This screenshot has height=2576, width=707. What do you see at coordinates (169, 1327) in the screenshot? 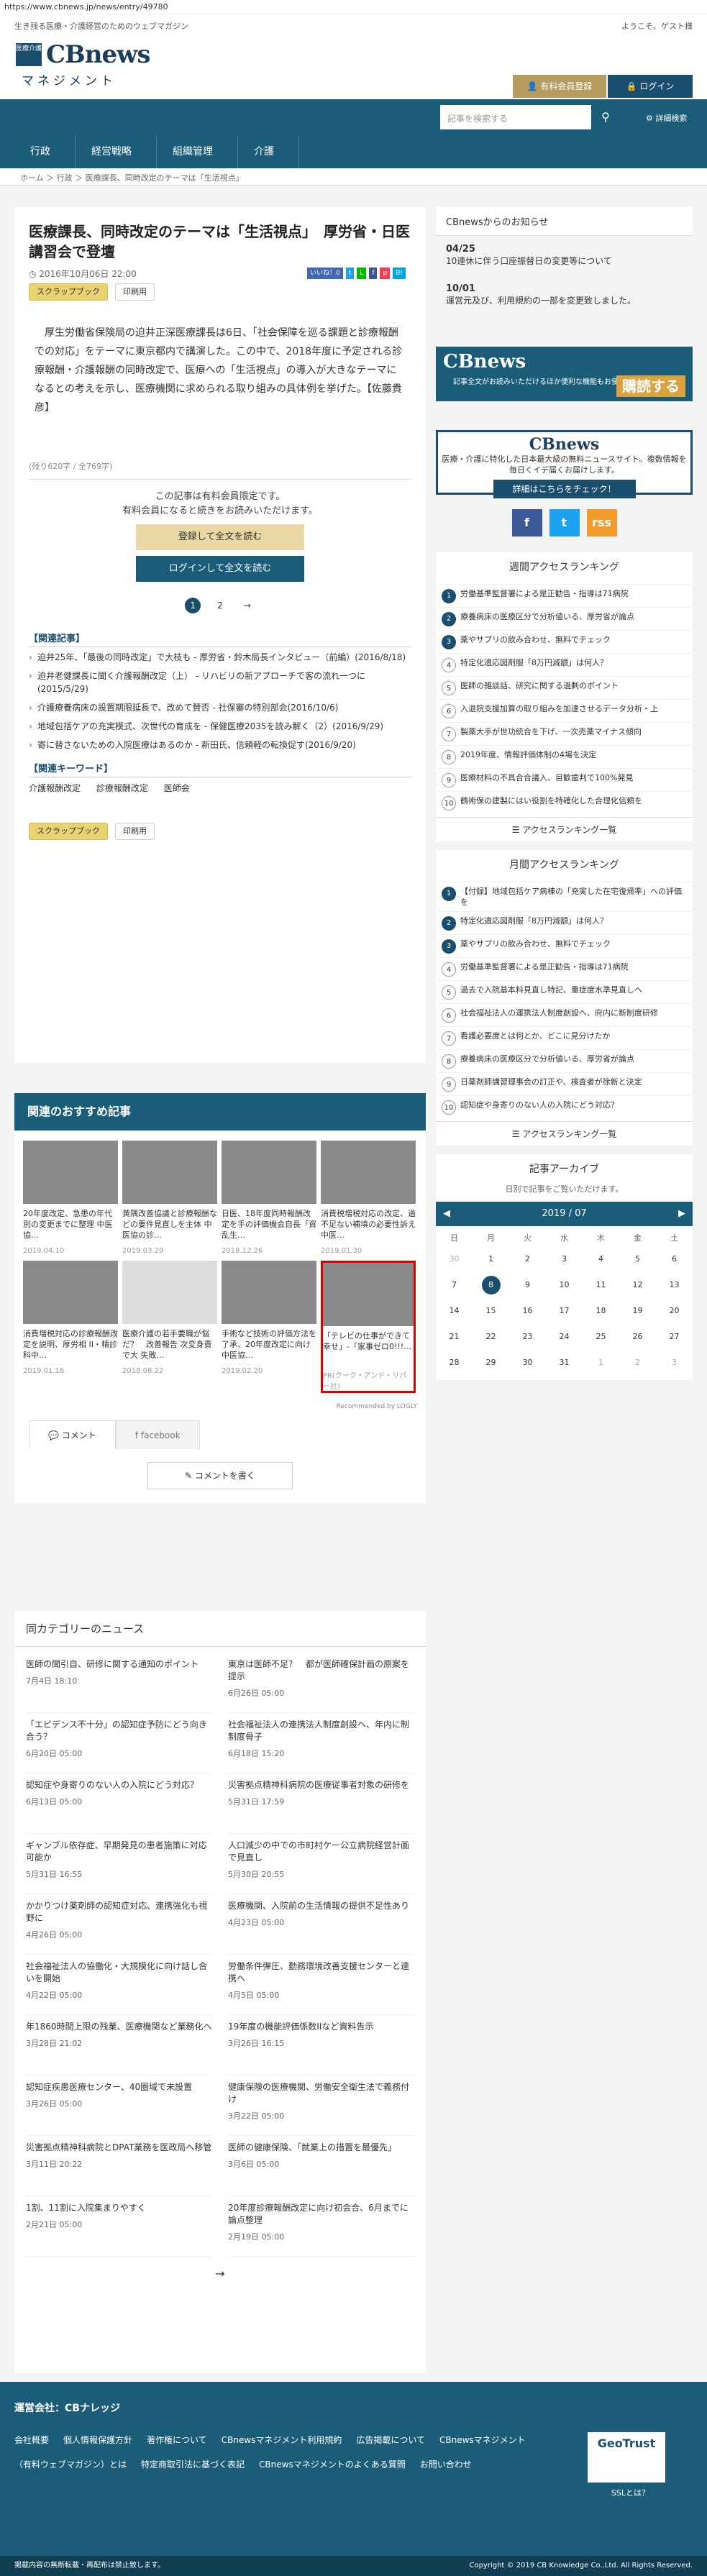
I see `recommend-card: 医療介護の若手要職が悩だ？ 改善報告 次変身責で大 失敗… 2018.08.22` at bounding box center [169, 1327].